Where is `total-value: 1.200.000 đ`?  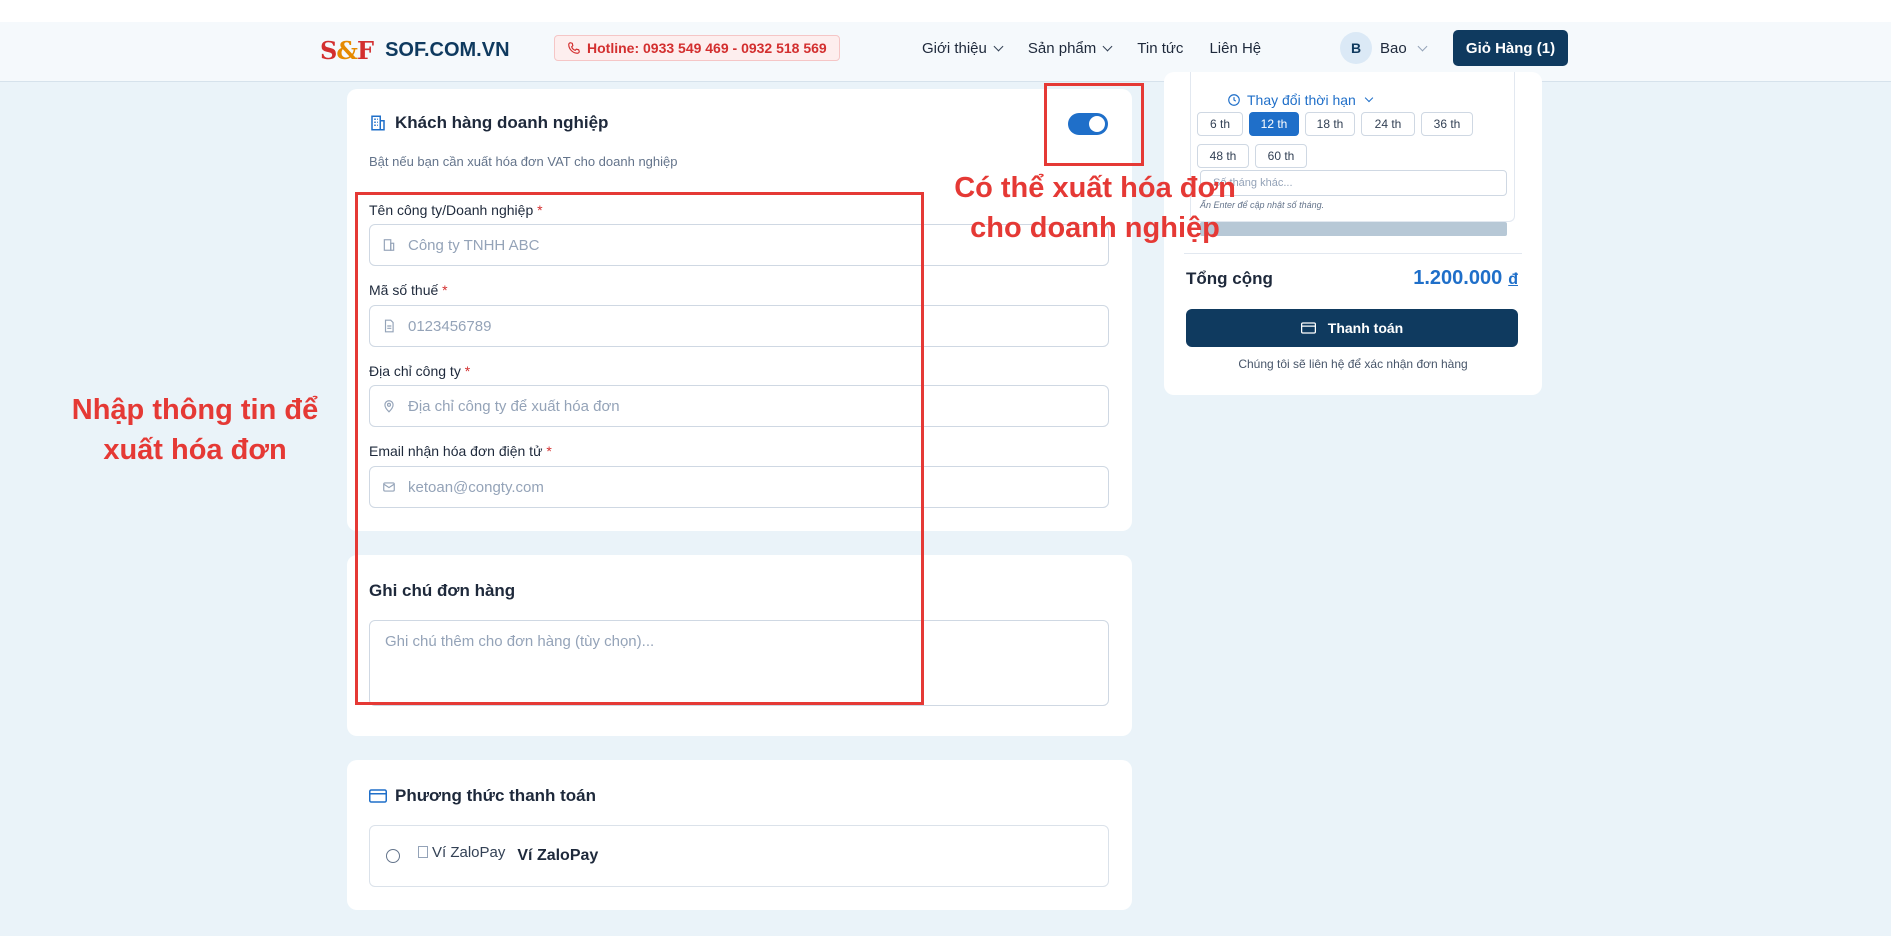 total-value: 1.200.000 đ is located at coordinates (1465, 278).